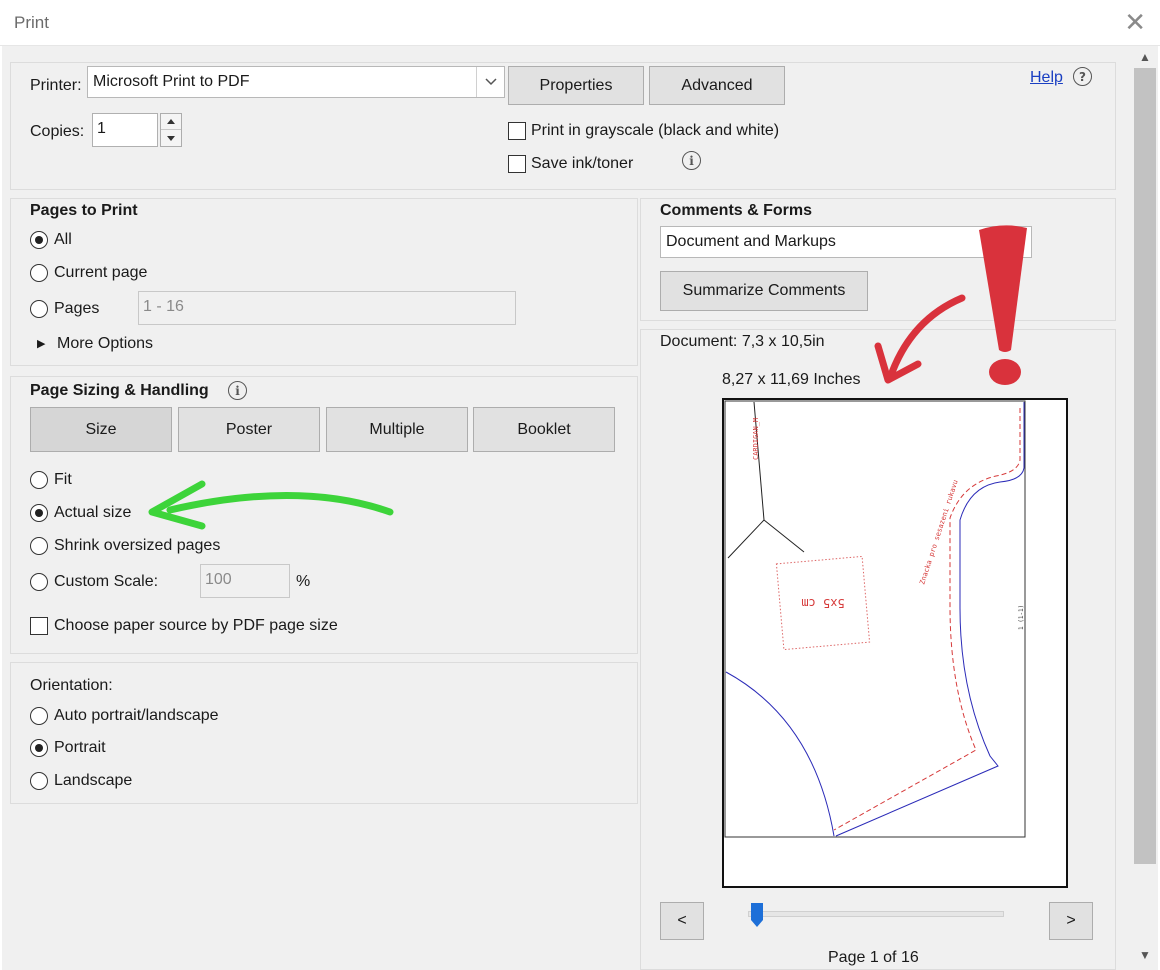  Describe the element at coordinates (77, 308) in the screenshot. I see `radio-pages-label: Pages` at that location.